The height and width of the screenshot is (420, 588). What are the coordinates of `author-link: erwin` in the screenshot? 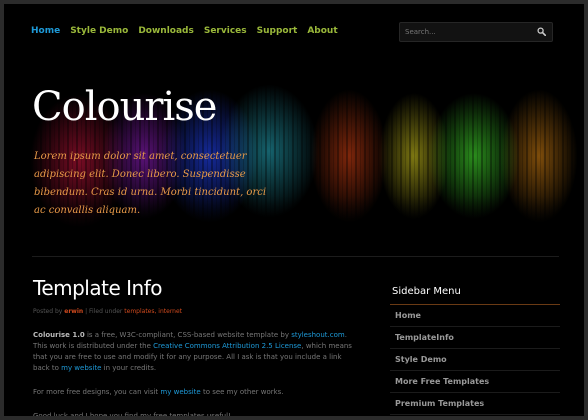 It's located at (73, 311).